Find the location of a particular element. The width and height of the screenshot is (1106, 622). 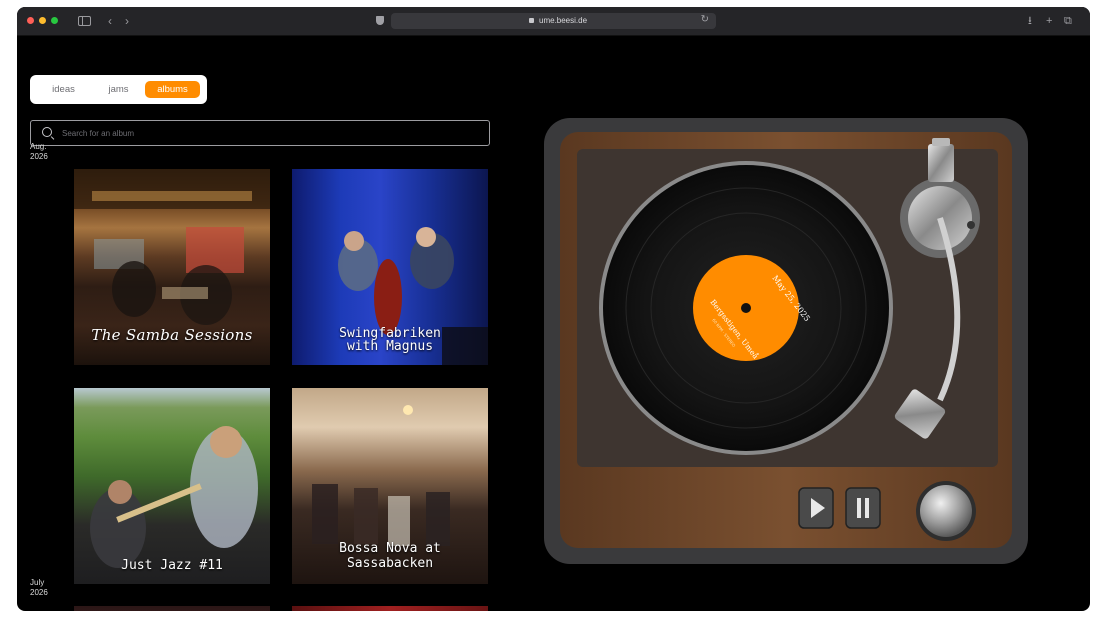

tabs-icon: ⧉ is located at coordinates (1068, 21).